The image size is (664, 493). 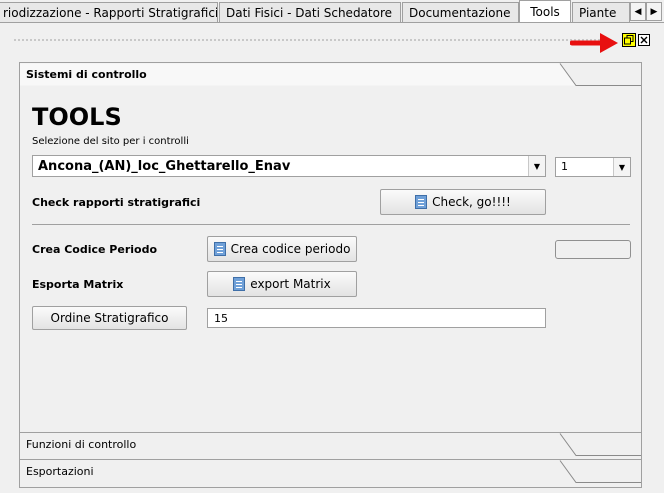 What do you see at coordinates (81, 444) in the screenshot?
I see `section-title: Funzioni di controllo` at bounding box center [81, 444].